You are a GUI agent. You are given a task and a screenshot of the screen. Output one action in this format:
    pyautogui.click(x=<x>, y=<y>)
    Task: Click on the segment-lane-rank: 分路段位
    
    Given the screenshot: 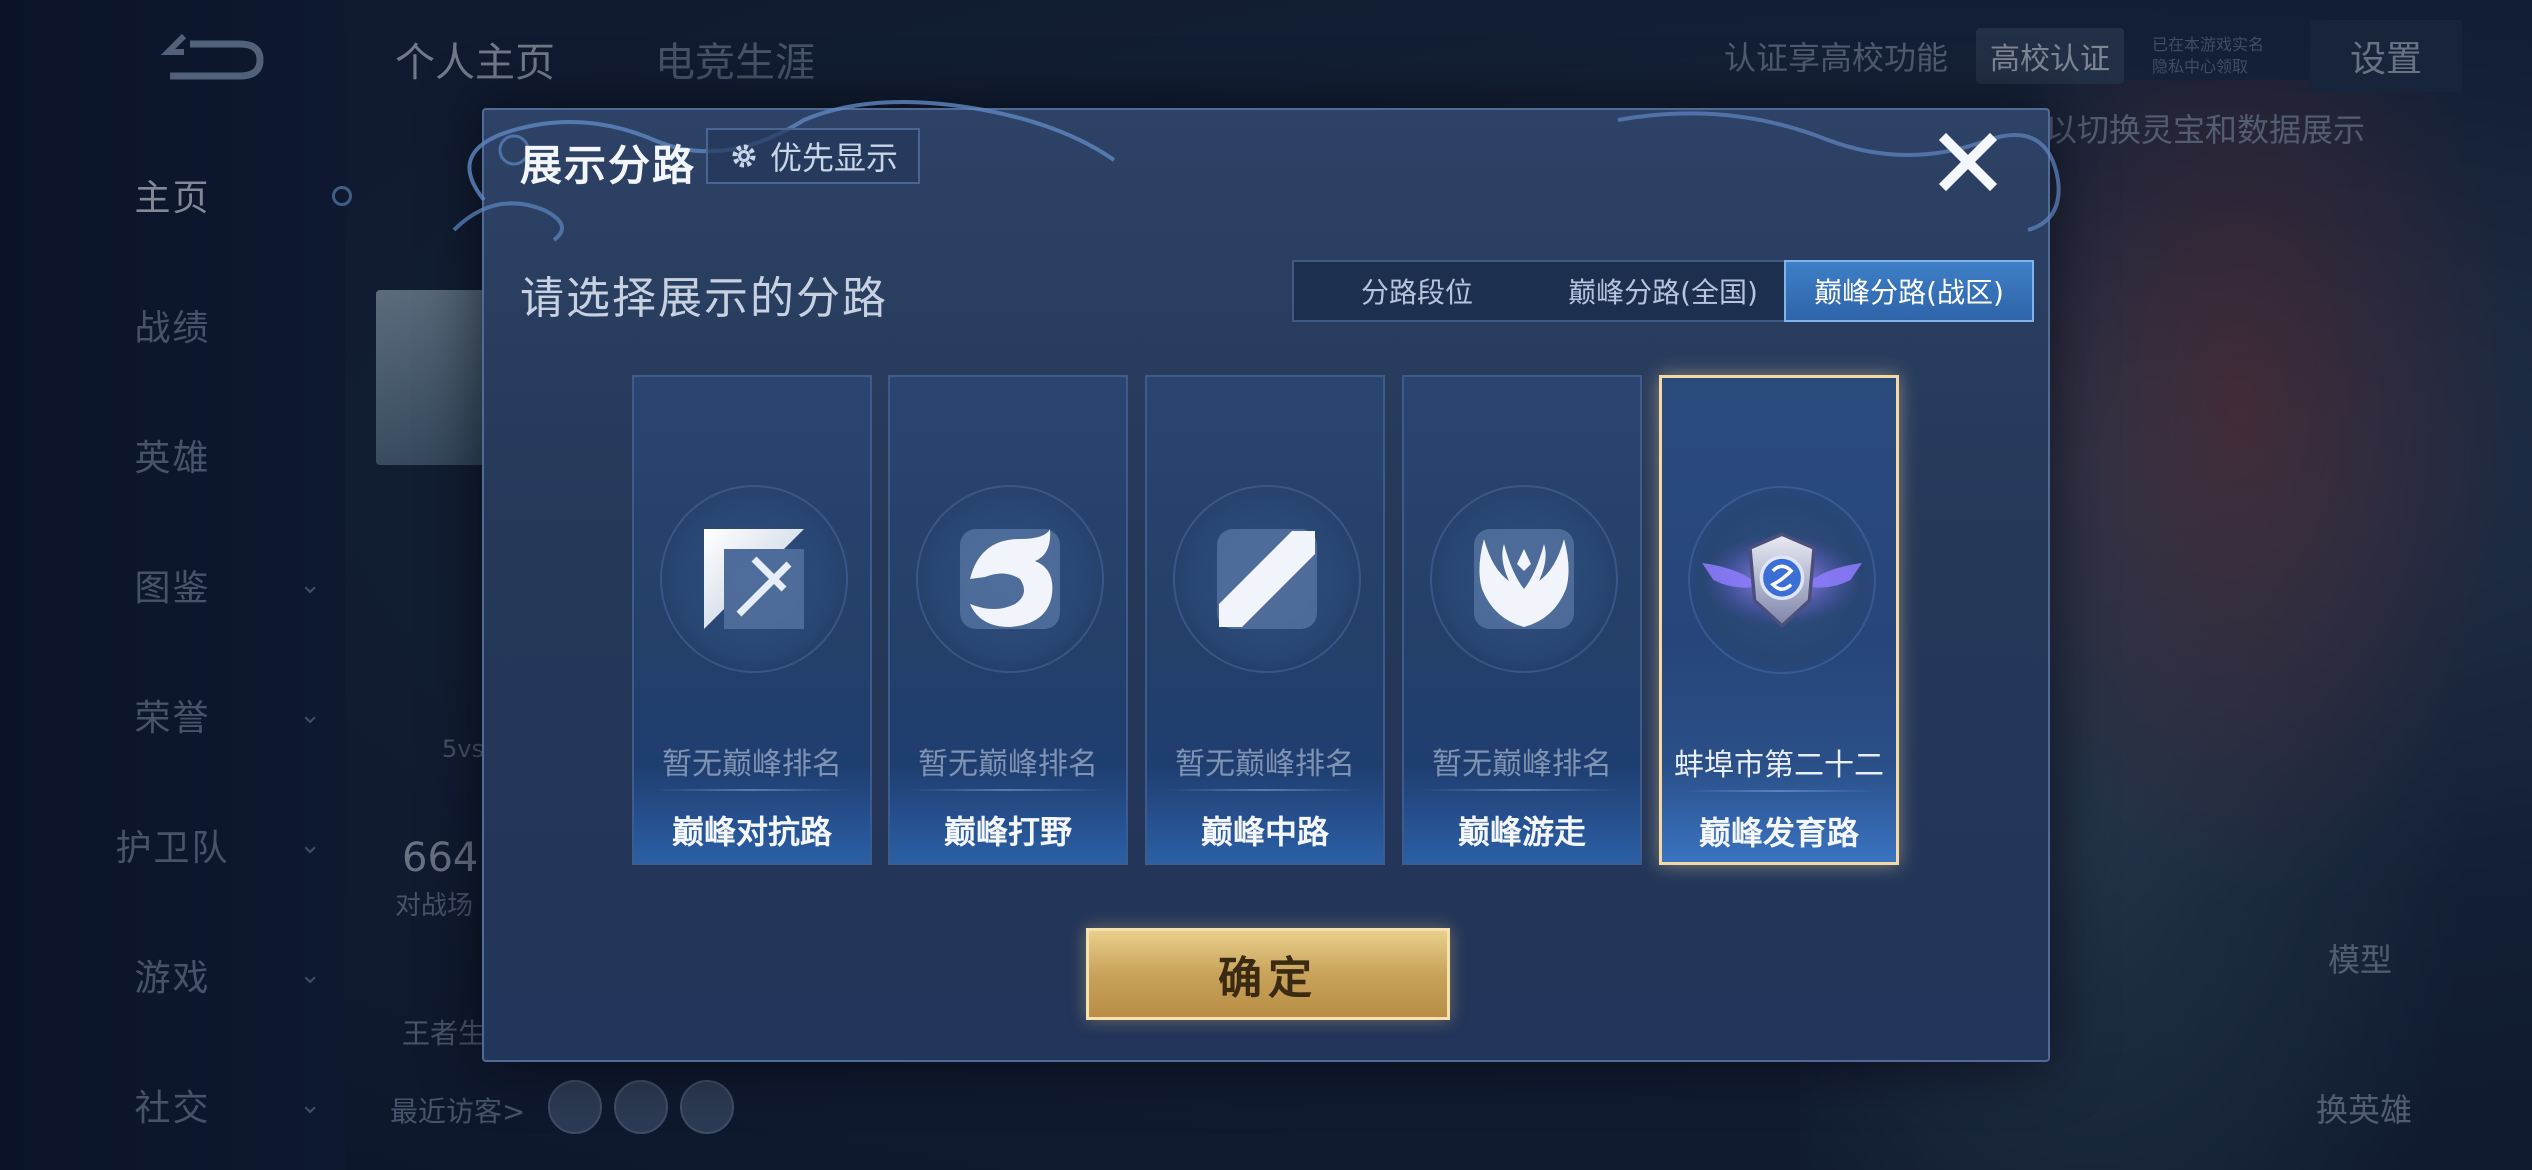 What is the action you would take?
    pyautogui.click(x=1417, y=291)
    